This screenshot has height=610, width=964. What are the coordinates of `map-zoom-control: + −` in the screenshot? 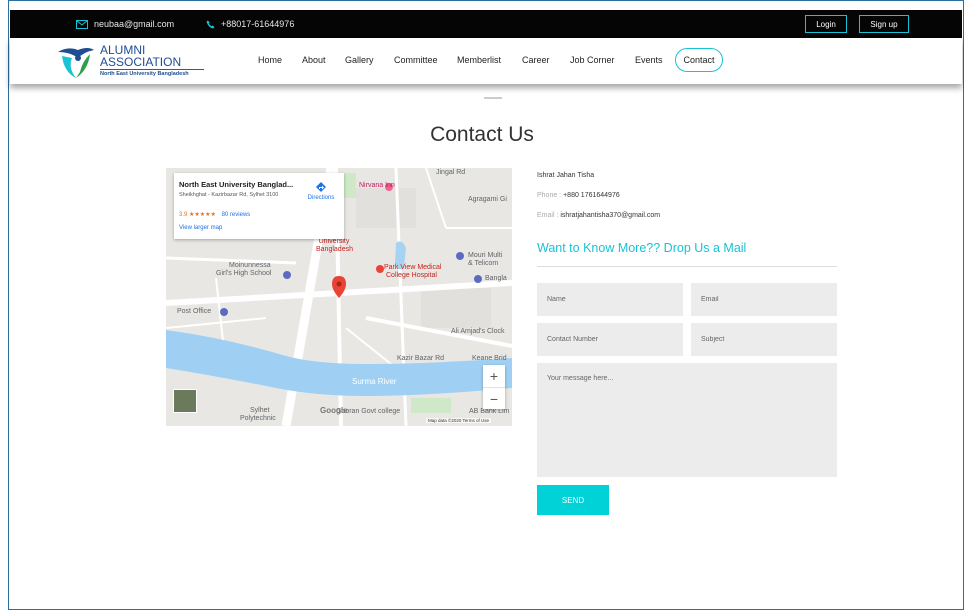 It's located at (494, 387).